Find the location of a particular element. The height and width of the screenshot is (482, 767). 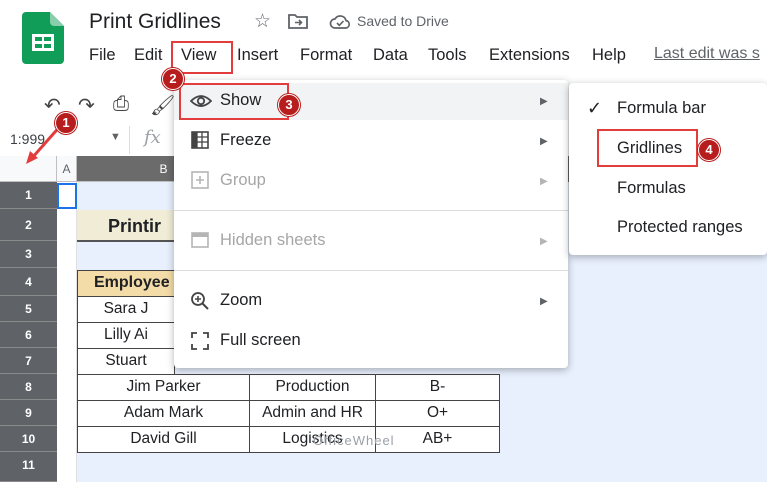

checkmark-icon: ✓ is located at coordinates (595, 108).